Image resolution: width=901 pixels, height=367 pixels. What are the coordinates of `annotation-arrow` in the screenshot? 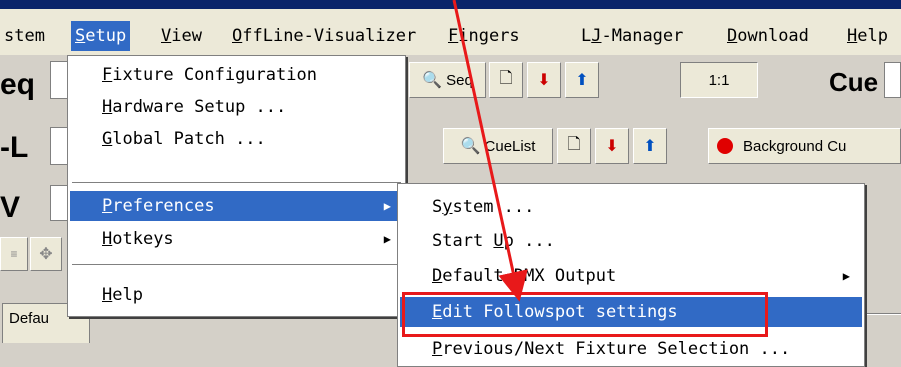 It's located at (490, 151).